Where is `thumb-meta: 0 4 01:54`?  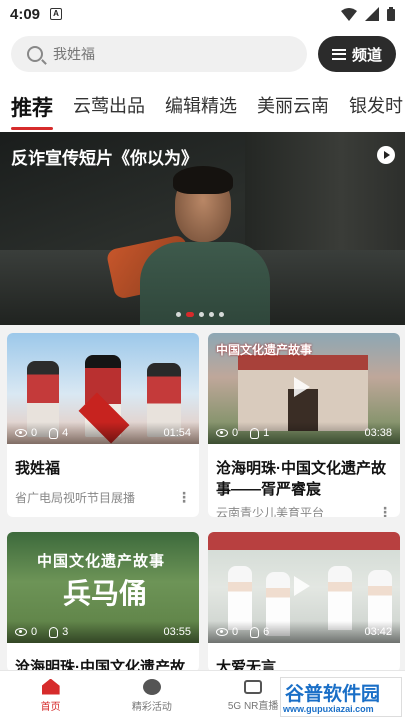 thumb-meta: 0 4 01:54 is located at coordinates (103, 433).